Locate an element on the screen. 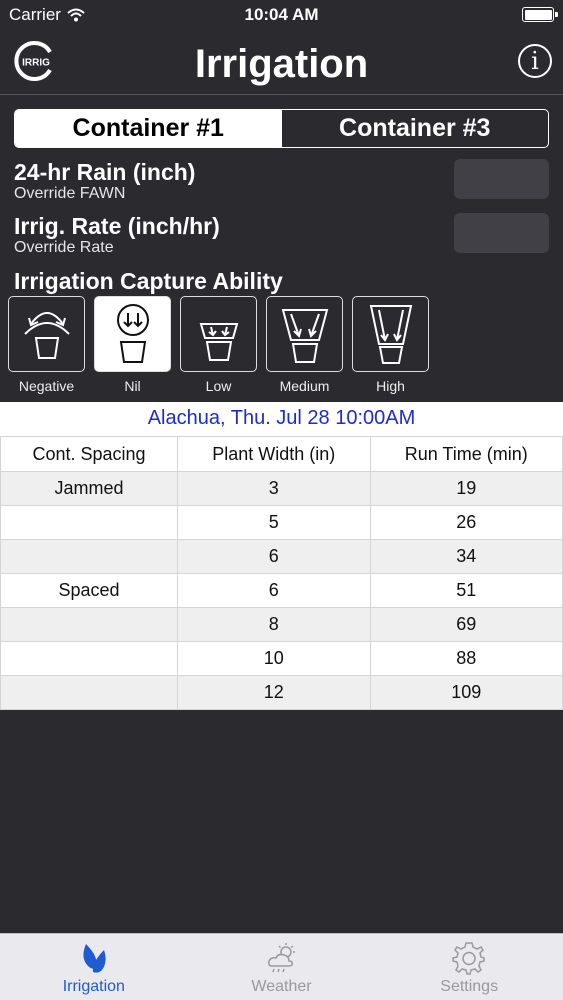  capture-option-high: High is located at coordinates (390, 345).